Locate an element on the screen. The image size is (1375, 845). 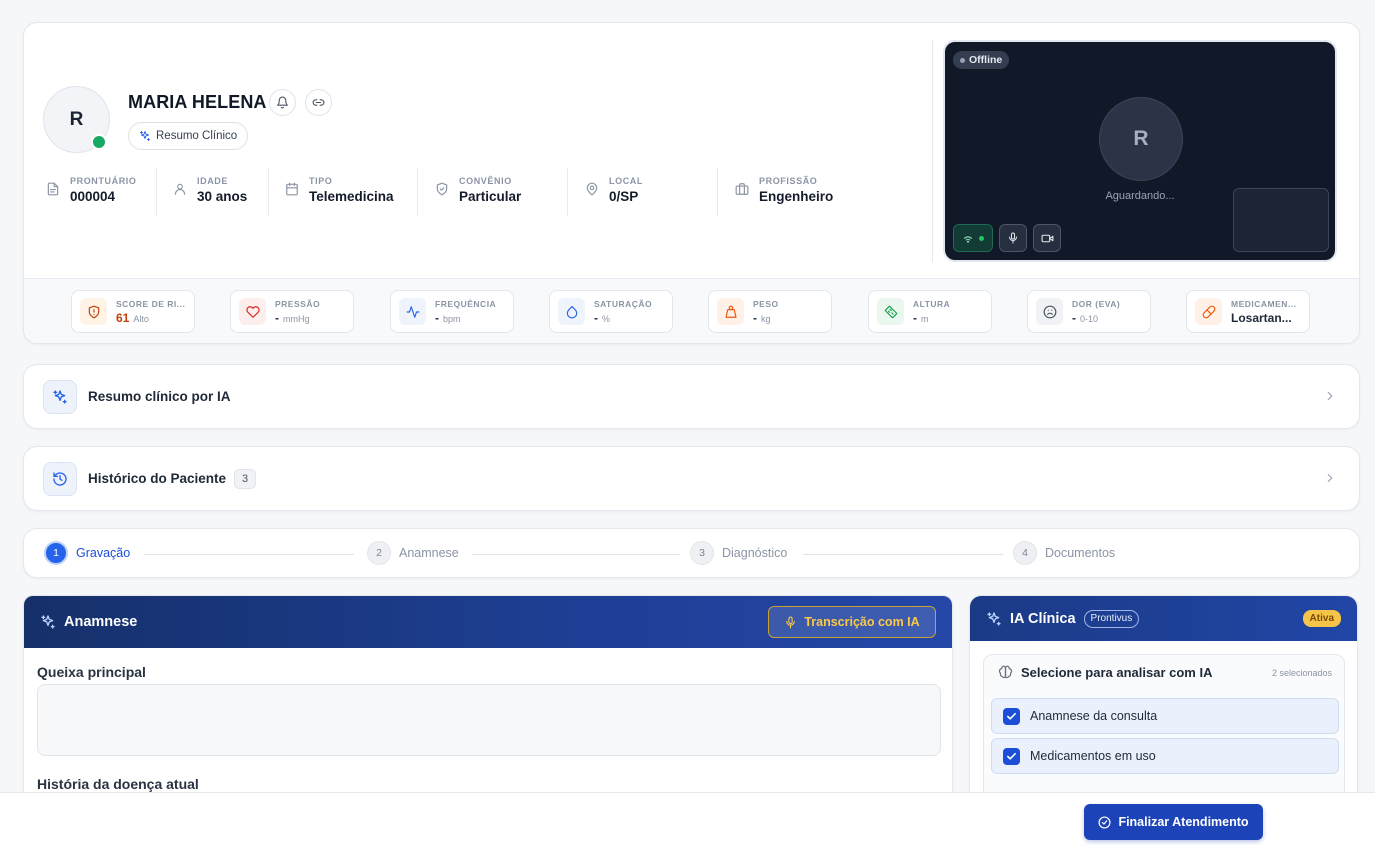
vital-unit: % is located at coordinates (606, 318).